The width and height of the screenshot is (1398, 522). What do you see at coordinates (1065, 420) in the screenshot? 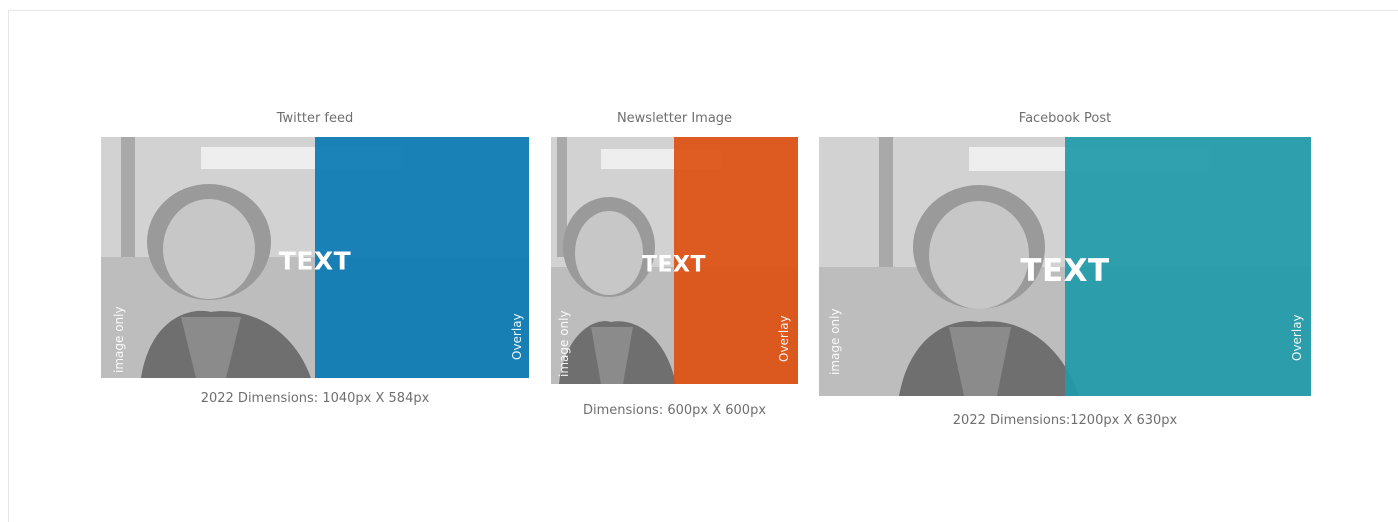
I see `facebook-post-dimensions: 2022 Dimensions:1200px X 630px` at bounding box center [1065, 420].